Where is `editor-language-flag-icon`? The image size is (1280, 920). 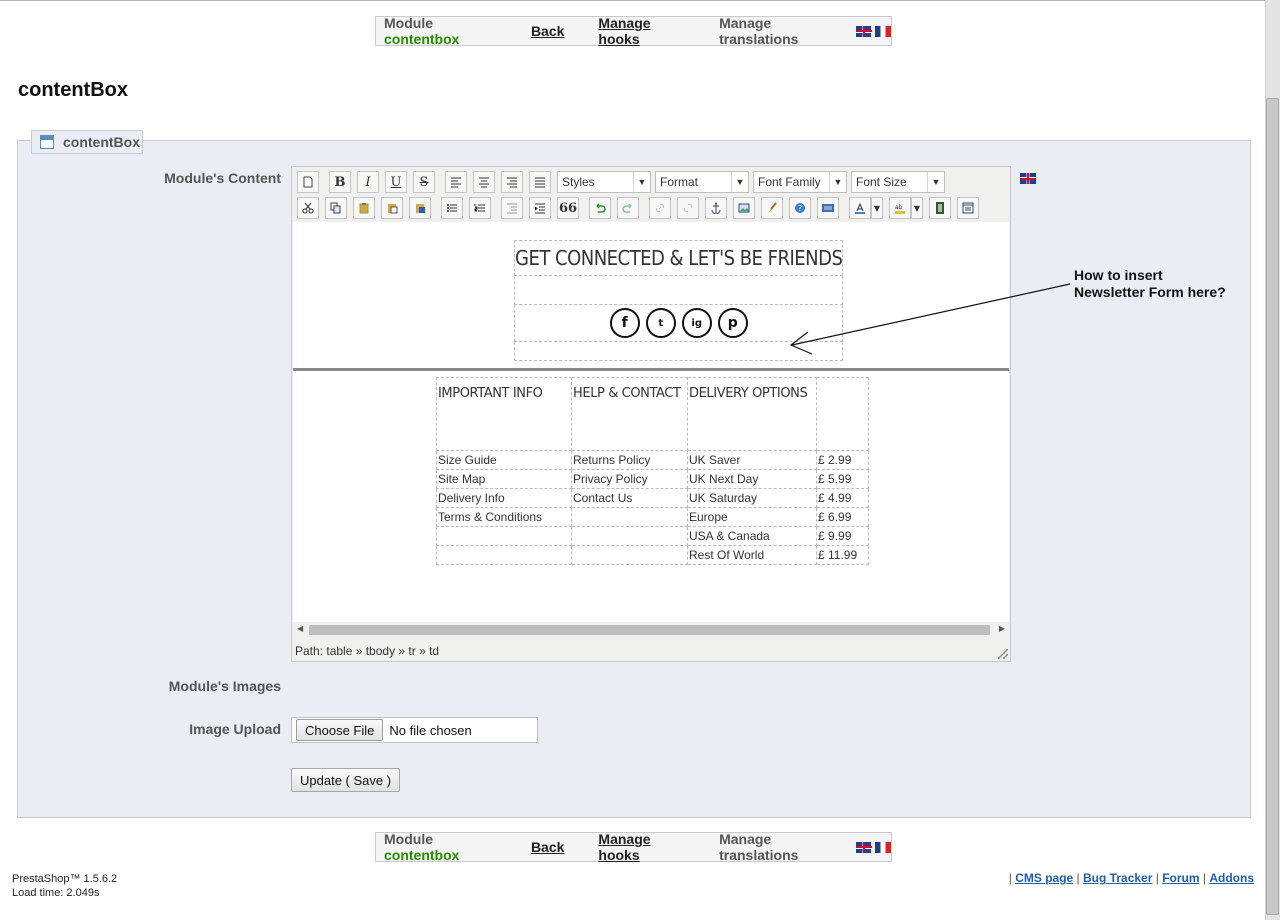 editor-language-flag-icon is located at coordinates (1028, 178).